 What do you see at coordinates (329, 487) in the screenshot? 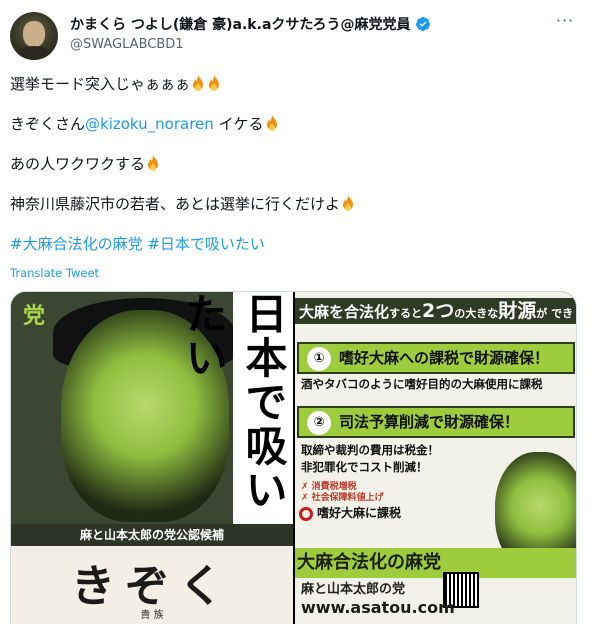
I see `flyer-tax-line-1: ✗ 消費税増税` at bounding box center [329, 487].